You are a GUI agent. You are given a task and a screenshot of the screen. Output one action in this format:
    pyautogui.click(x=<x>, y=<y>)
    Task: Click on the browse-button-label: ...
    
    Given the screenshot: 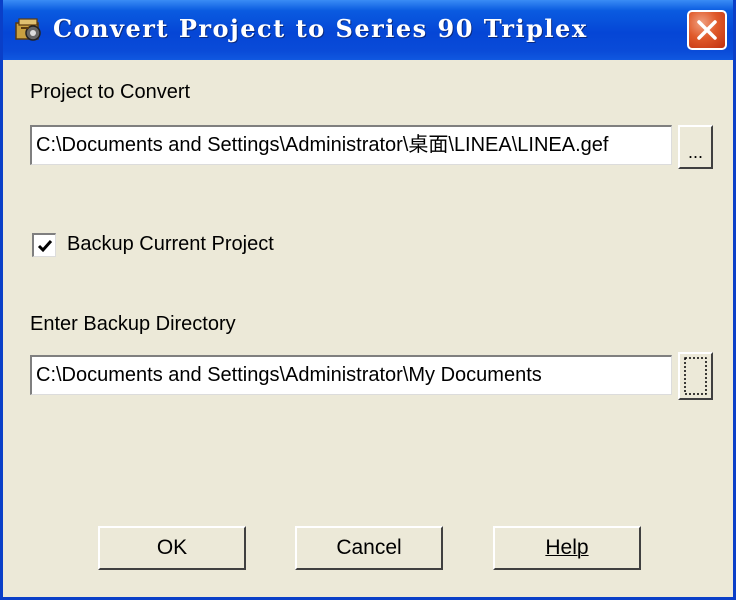 What is the action you would take?
    pyautogui.click(x=695, y=152)
    